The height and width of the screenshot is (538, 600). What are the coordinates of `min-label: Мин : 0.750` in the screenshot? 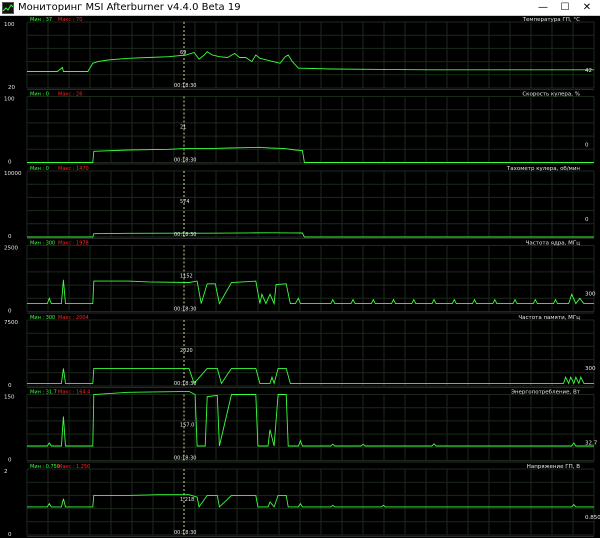 It's located at (45, 467).